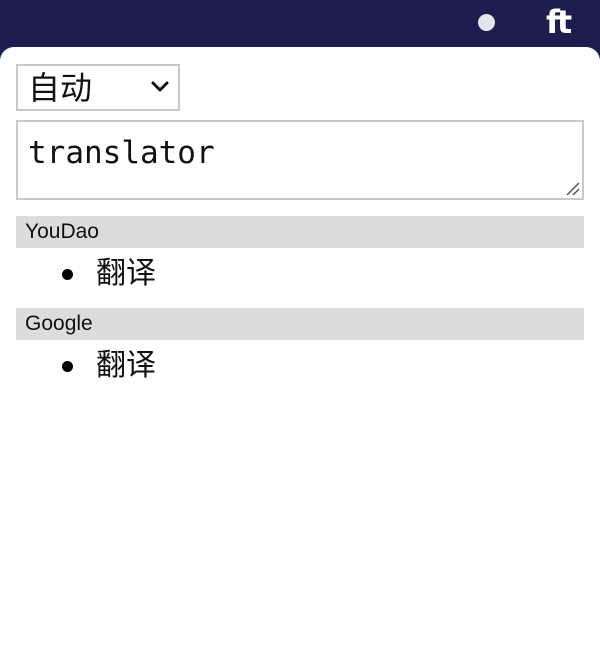 This screenshot has height=657, width=600. I want to click on source-text-input: translator, so click(300, 160).